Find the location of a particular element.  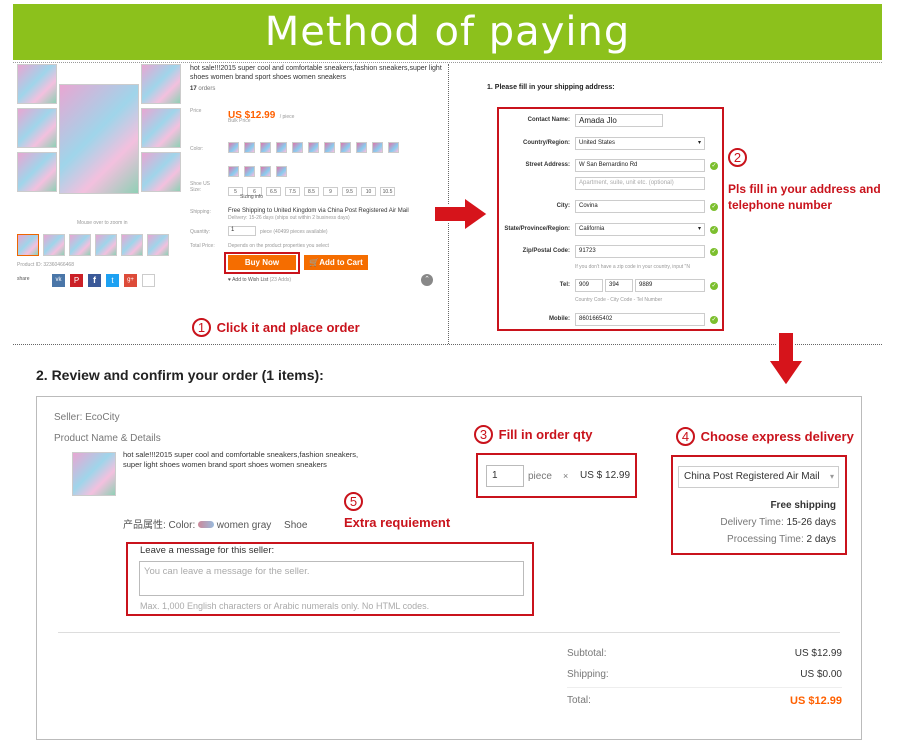

message-textarea: You can leave a message for the seller. is located at coordinates (331, 578).